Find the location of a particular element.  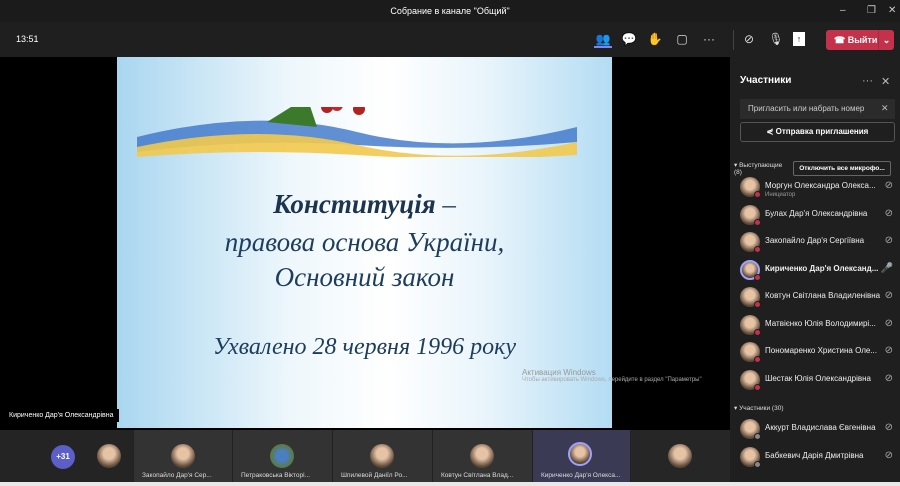

participant-row: Моргун Олександра Олекса... Инициатор ⊘ is located at coordinates (817, 189).